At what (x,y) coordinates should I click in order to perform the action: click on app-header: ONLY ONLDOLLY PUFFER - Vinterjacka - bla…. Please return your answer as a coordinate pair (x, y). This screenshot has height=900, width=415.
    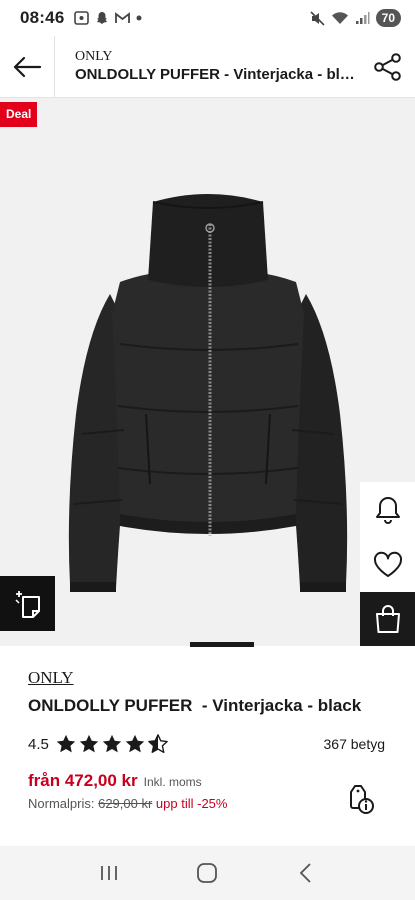
    Looking at the image, I should click on (207, 66).